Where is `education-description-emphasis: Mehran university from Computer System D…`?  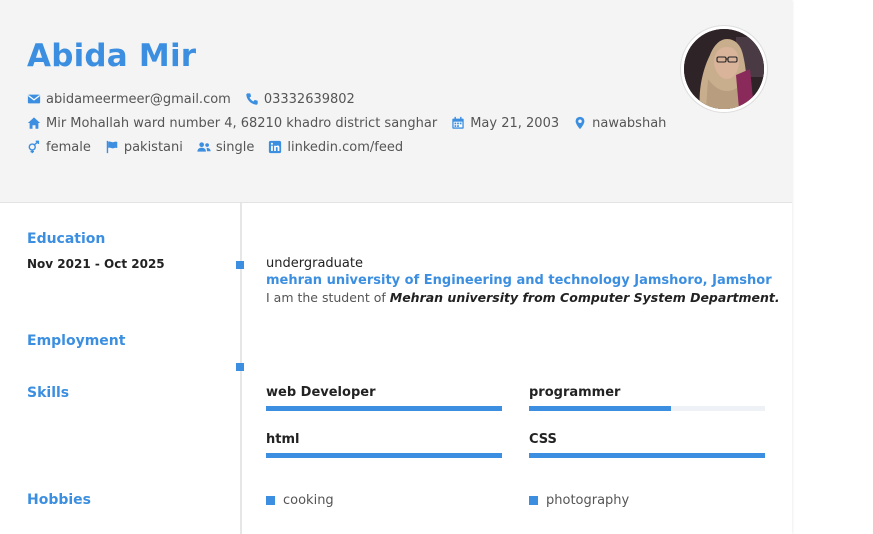 education-description-emphasis: Mehran university from Computer System D… is located at coordinates (584, 297).